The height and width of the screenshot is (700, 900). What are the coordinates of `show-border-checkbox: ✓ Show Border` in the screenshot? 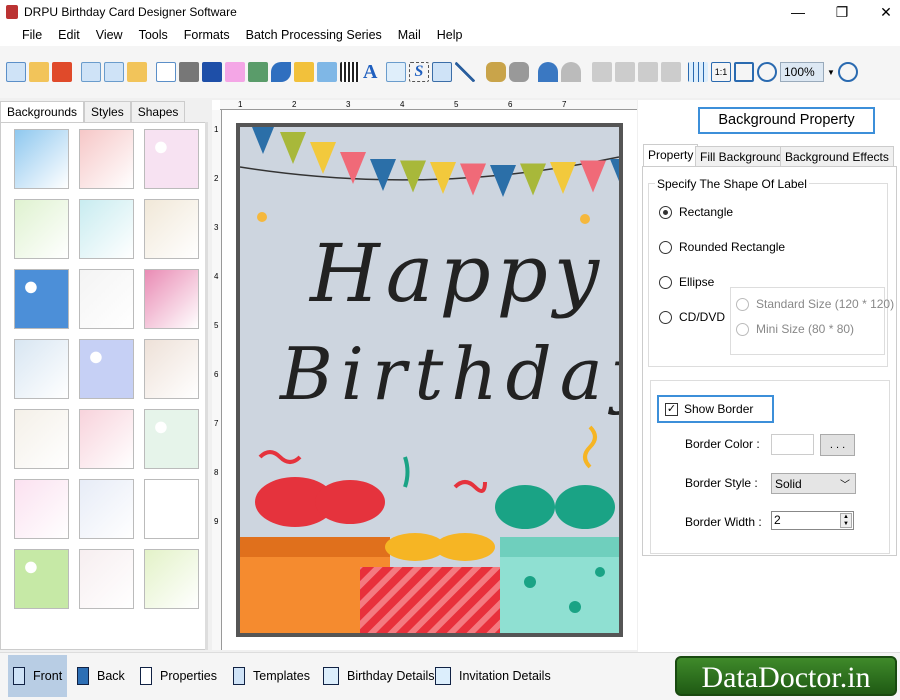 It's located at (715, 409).